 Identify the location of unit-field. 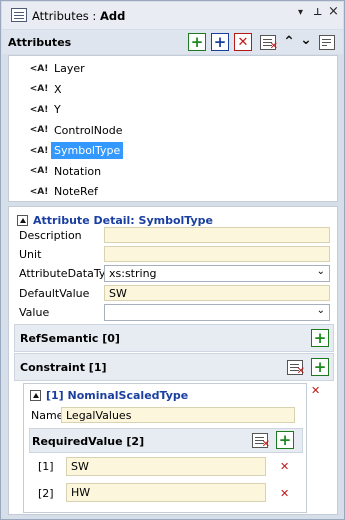
(217, 254).